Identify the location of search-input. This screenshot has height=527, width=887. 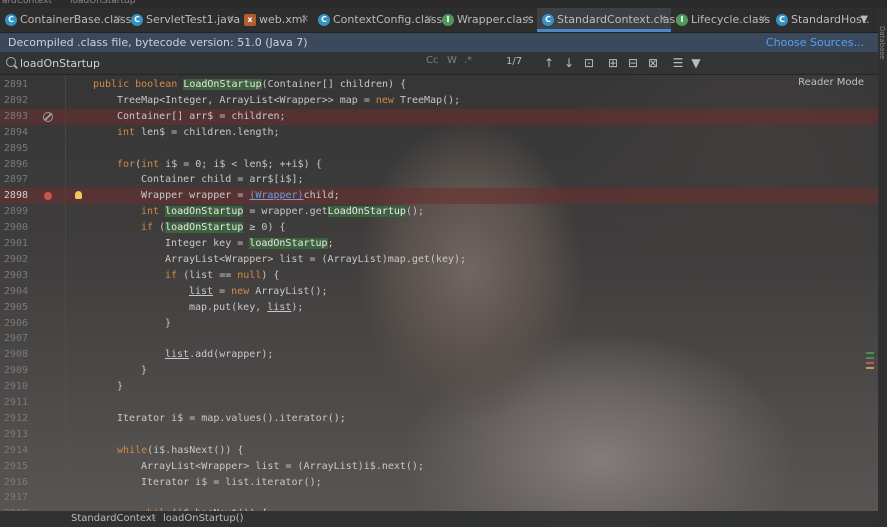
(210, 63).